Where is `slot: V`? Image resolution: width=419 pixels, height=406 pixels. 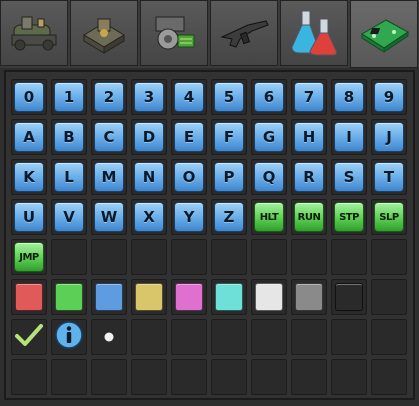
slot: V is located at coordinates (69, 217).